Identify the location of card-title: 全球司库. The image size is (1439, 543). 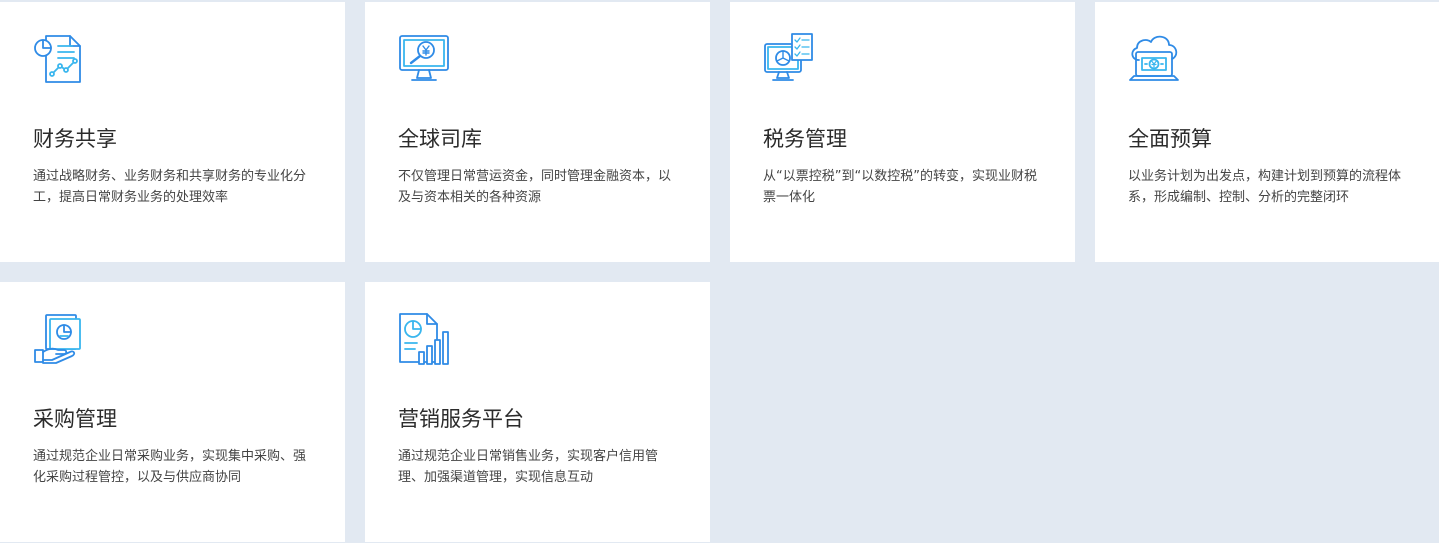
(440, 139).